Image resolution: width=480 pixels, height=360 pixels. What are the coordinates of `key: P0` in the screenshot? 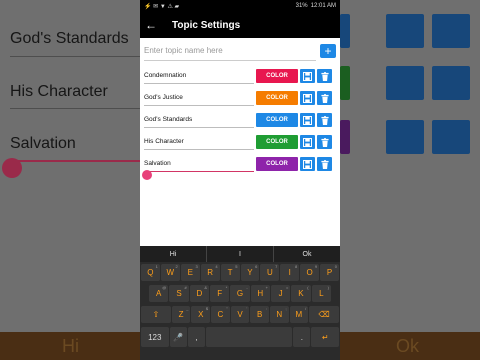 It's located at (330, 272).